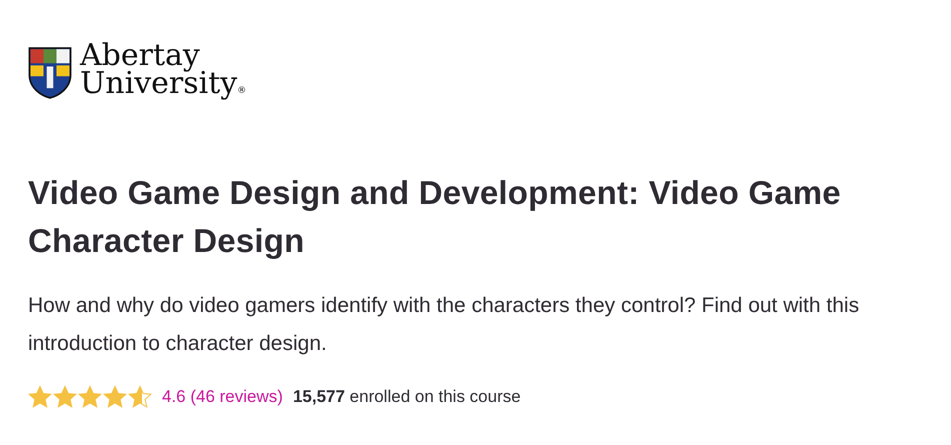 This screenshot has height=445, width=951. What do you see at coordinates (444, 325) in the screenshot?
I see `course-description: How and why do video gamers identify with the characters they control? Find out with this introduction to character design.` at bounding box center [444, 325].